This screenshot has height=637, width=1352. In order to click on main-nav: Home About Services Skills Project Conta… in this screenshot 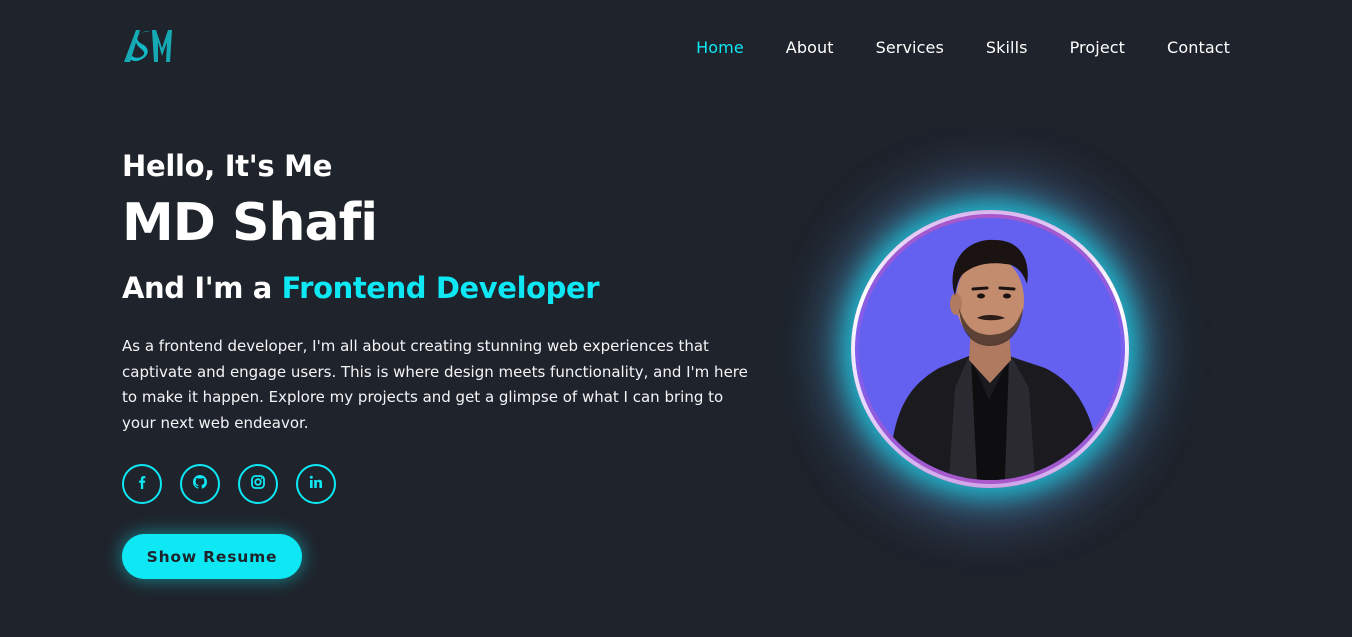, I will do `click(963, 47)`.